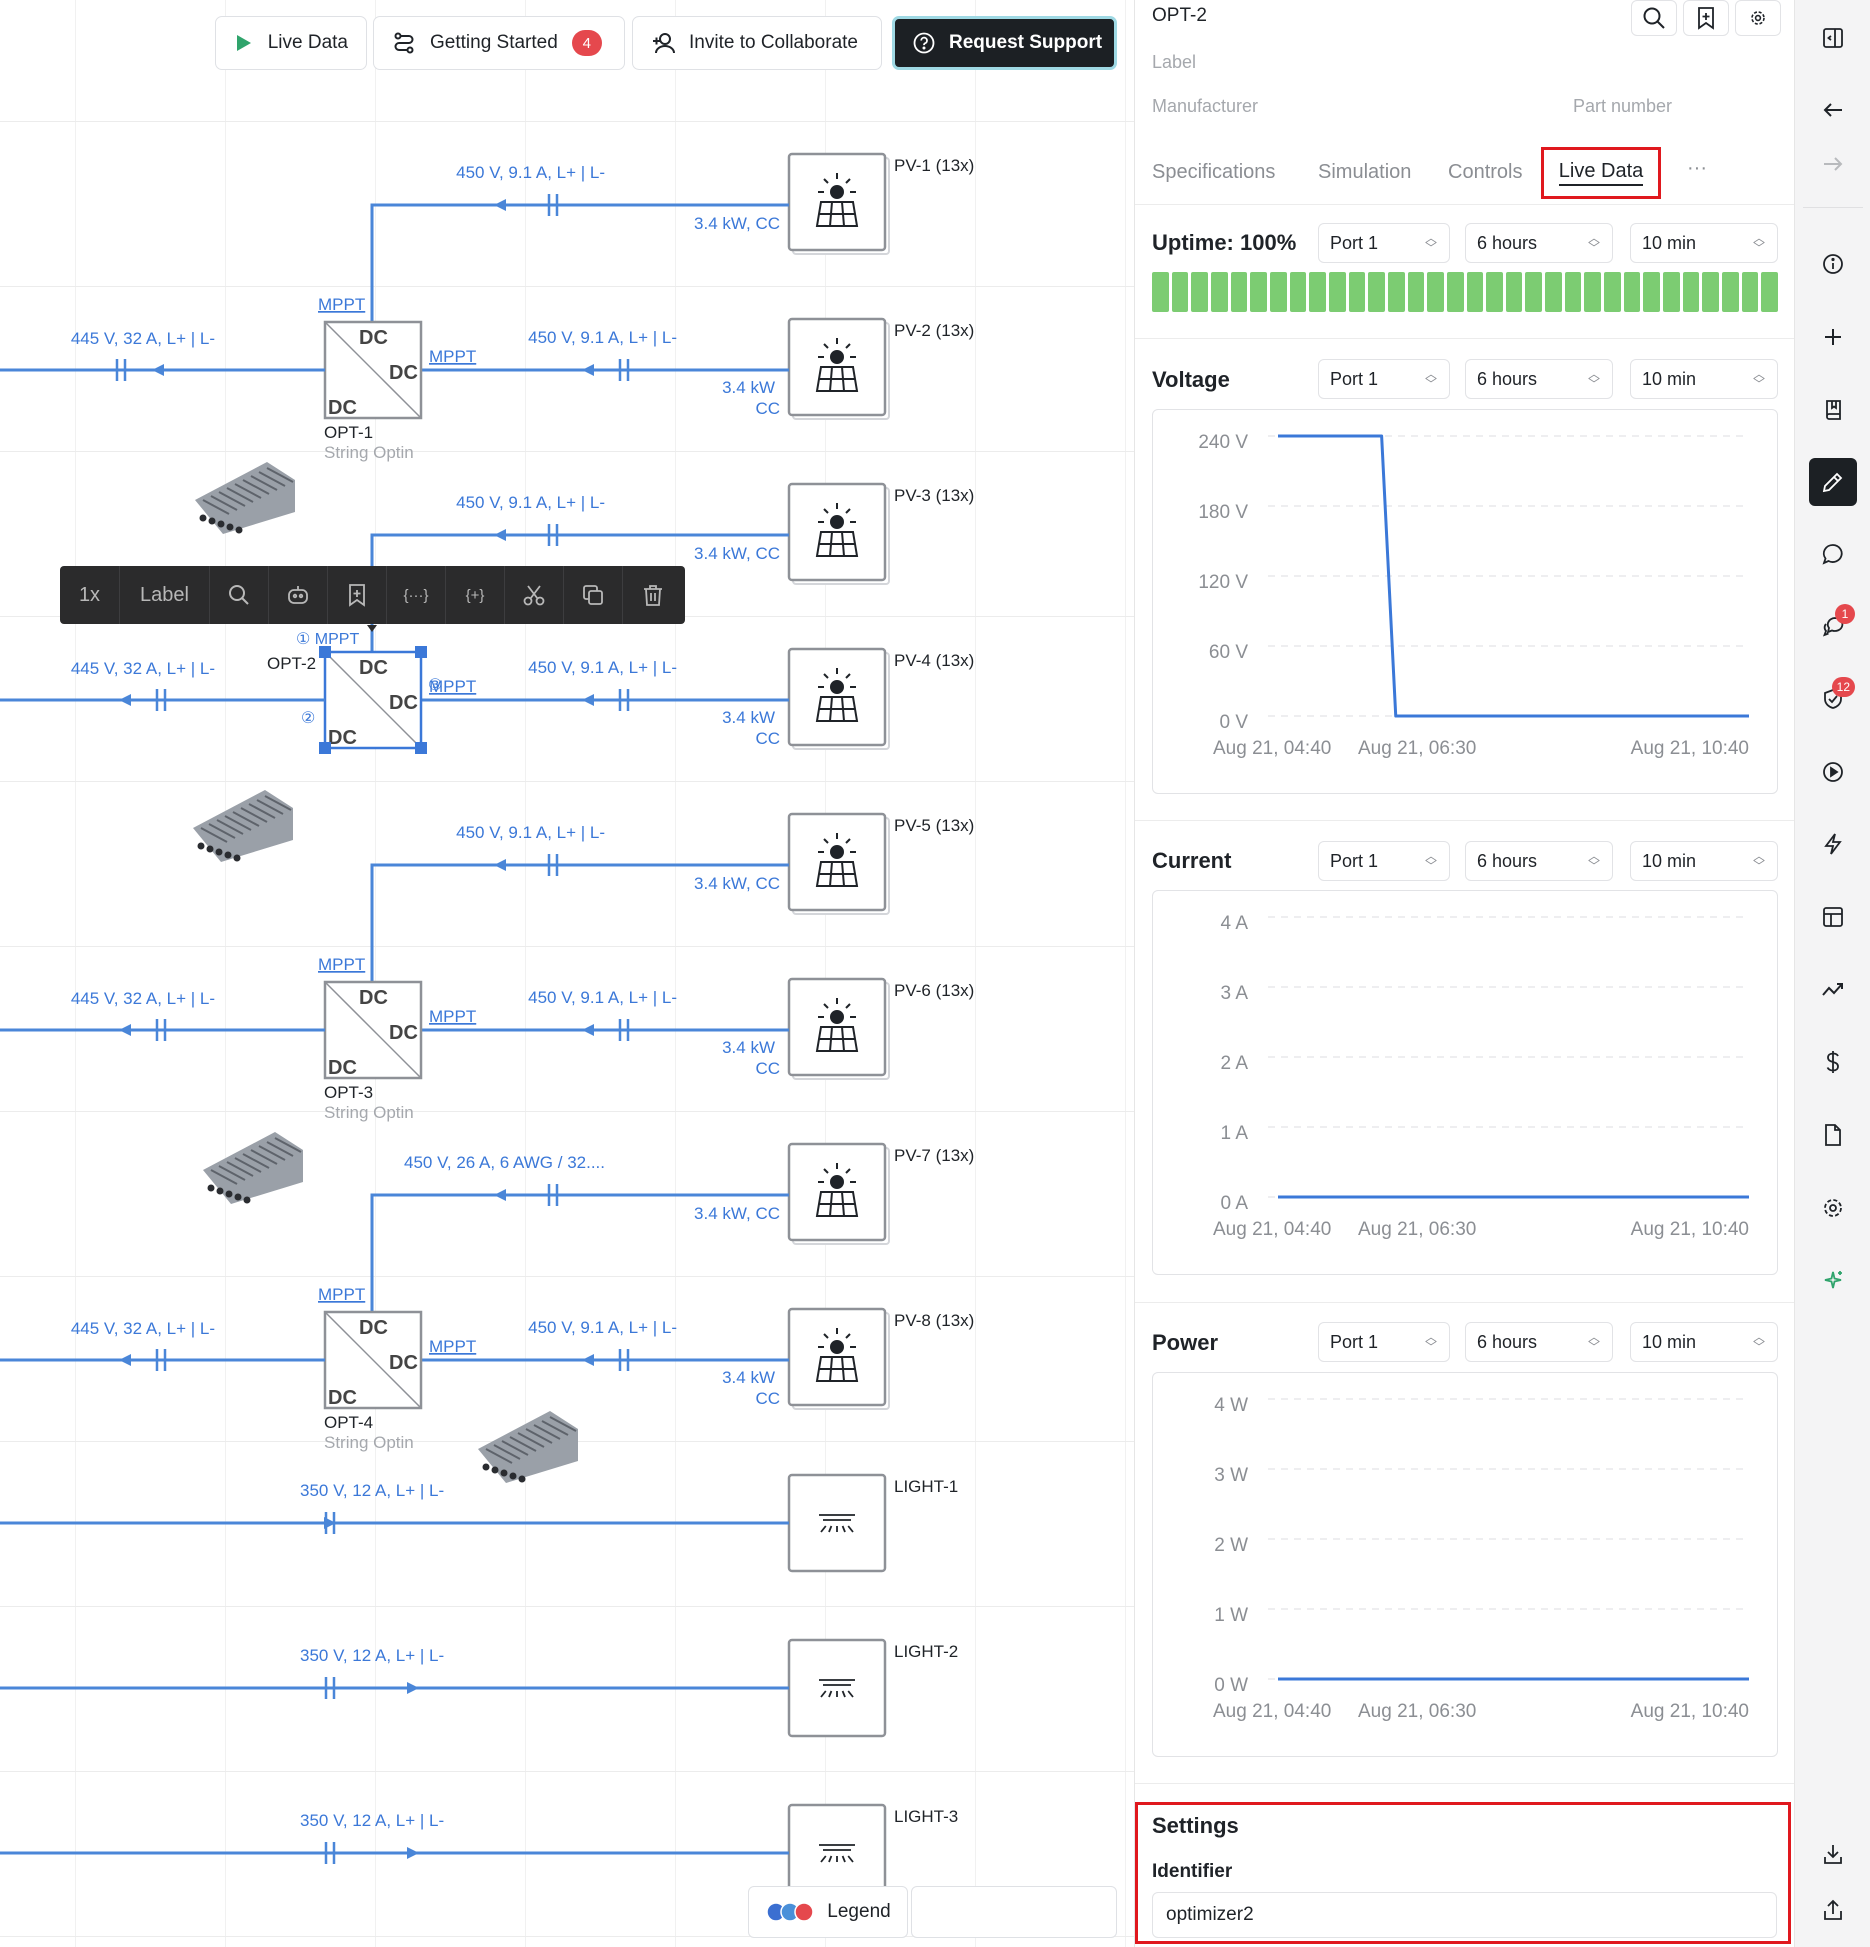  What do you see at coordinates (291, 43) in the screenshot?
I see `live-data-button: Live Data` at bounding box center [291, 43].